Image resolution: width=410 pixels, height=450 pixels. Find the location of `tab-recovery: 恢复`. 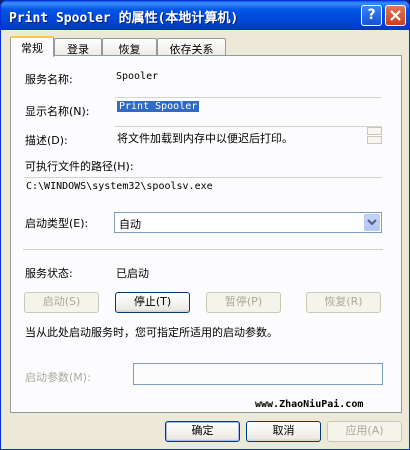

tab-recovery: 恢复 is located at coordinates (129, 47).